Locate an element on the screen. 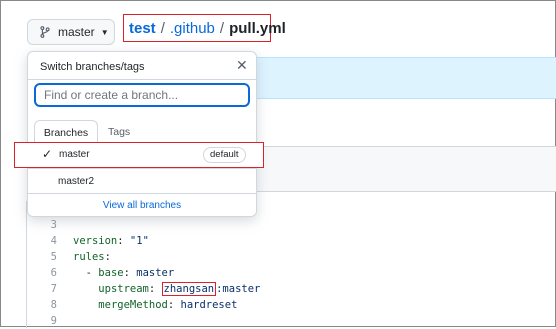 This screenshot has width=556, height=329. file-header-bar is located at coordinates (403, 169).